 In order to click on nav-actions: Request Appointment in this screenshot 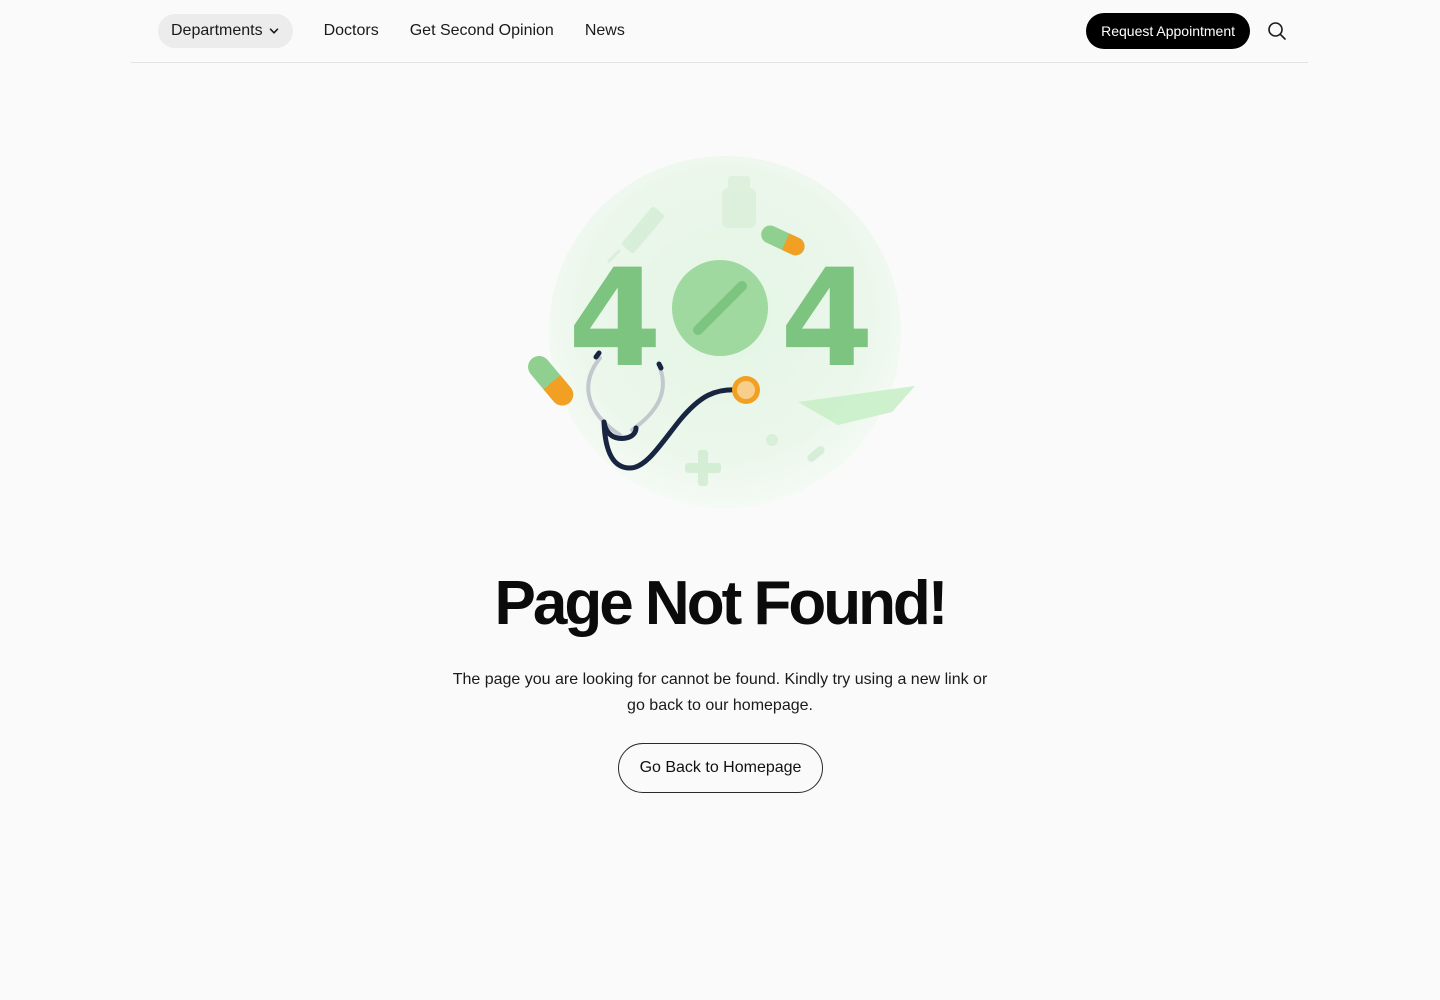, I will do `click(1187, 31)`.